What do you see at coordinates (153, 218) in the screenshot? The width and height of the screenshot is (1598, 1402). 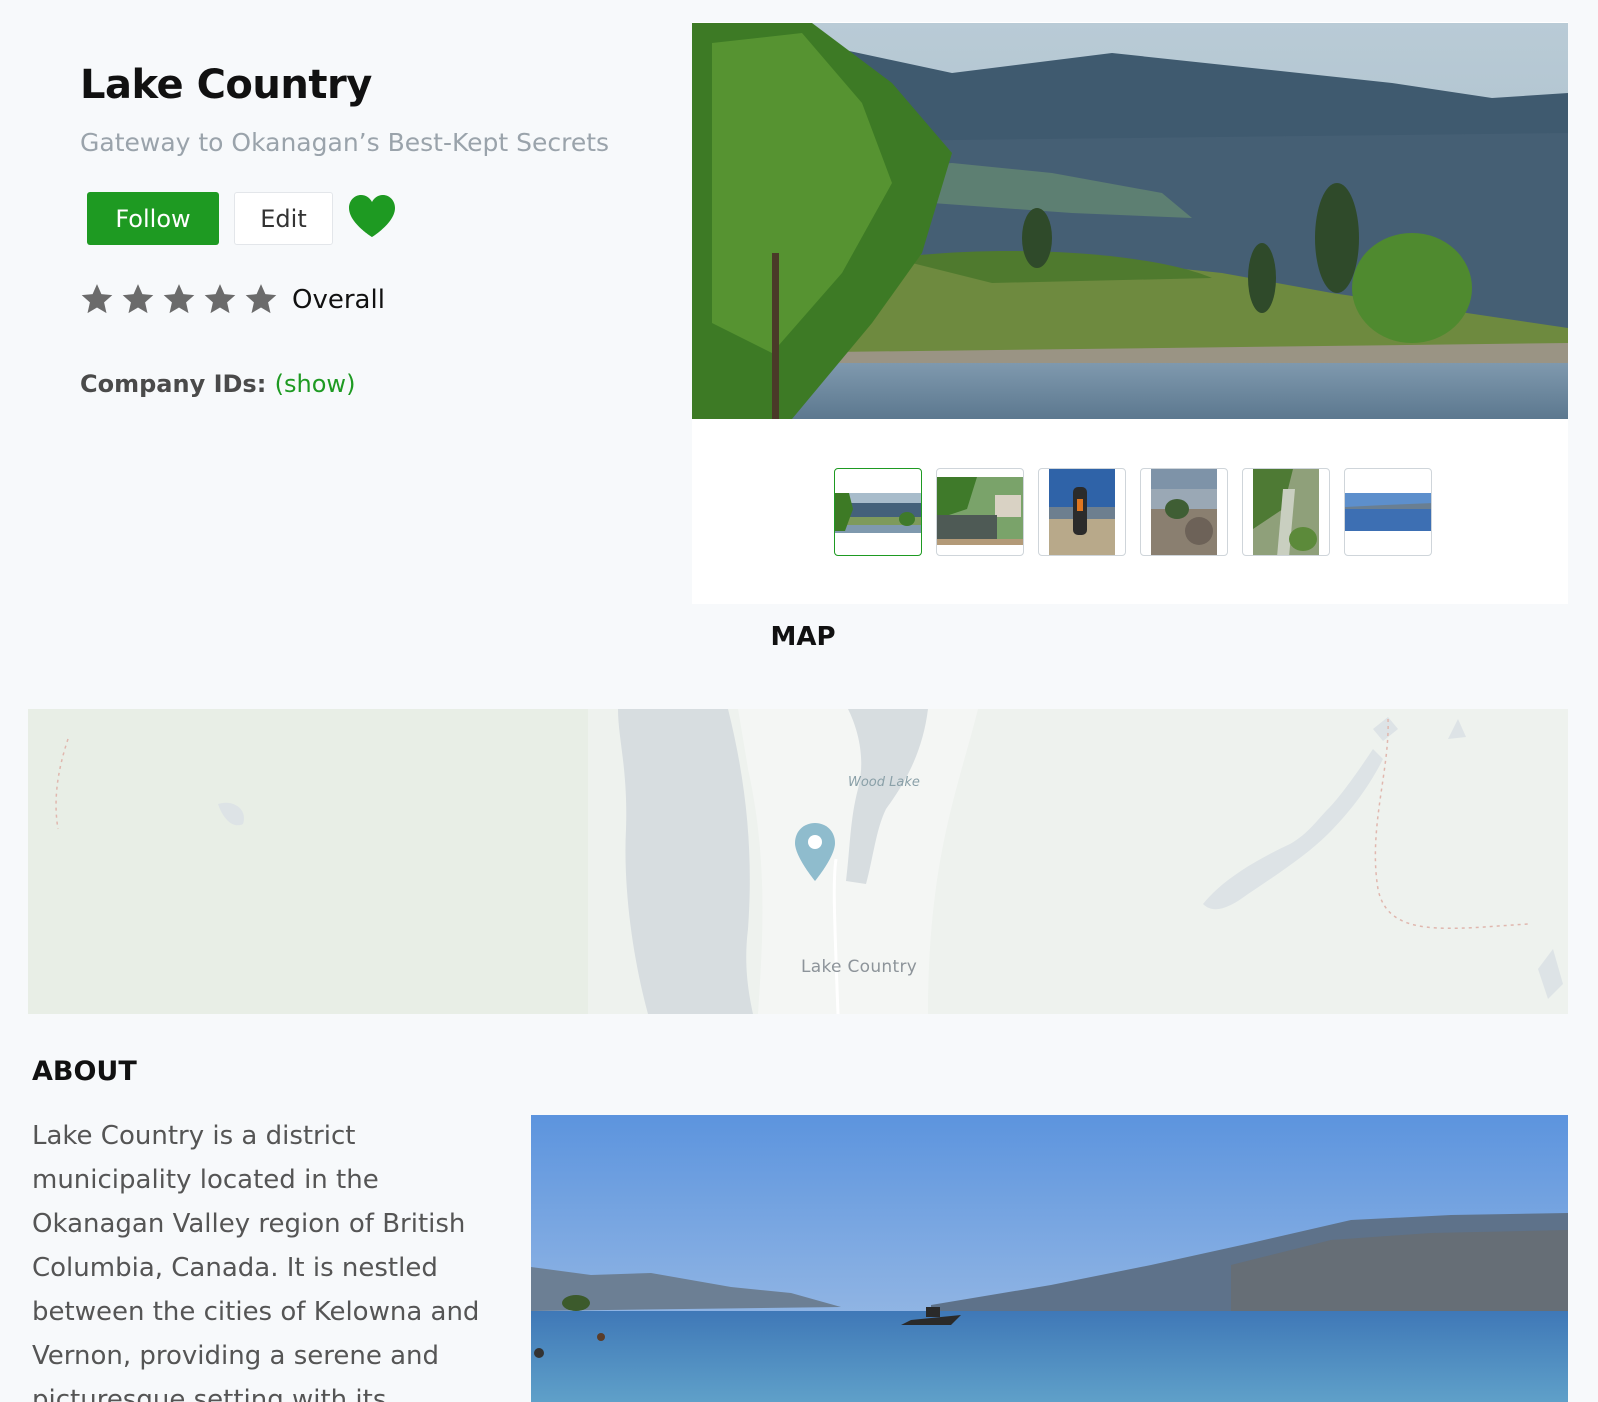 I see `follow-button: Follow` at bounding box center [153, 218].